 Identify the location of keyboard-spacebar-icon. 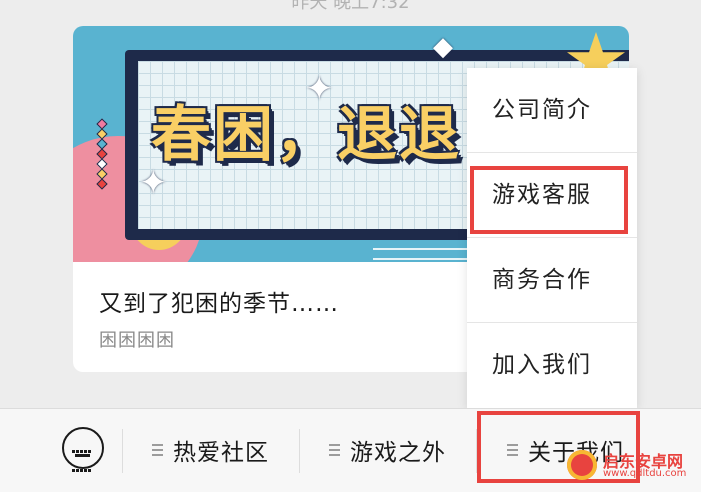
(82, 455).